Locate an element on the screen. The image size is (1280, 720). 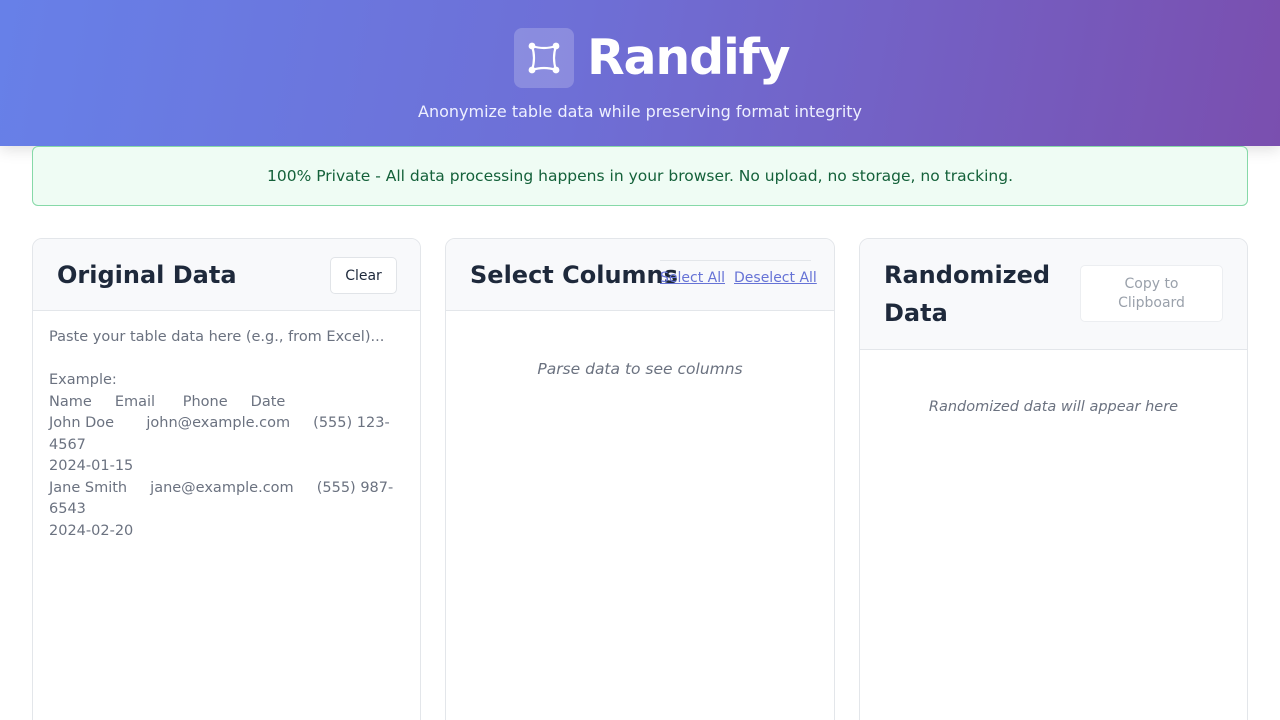
original-data-title: Original Data is located at coordinates (147, 275).